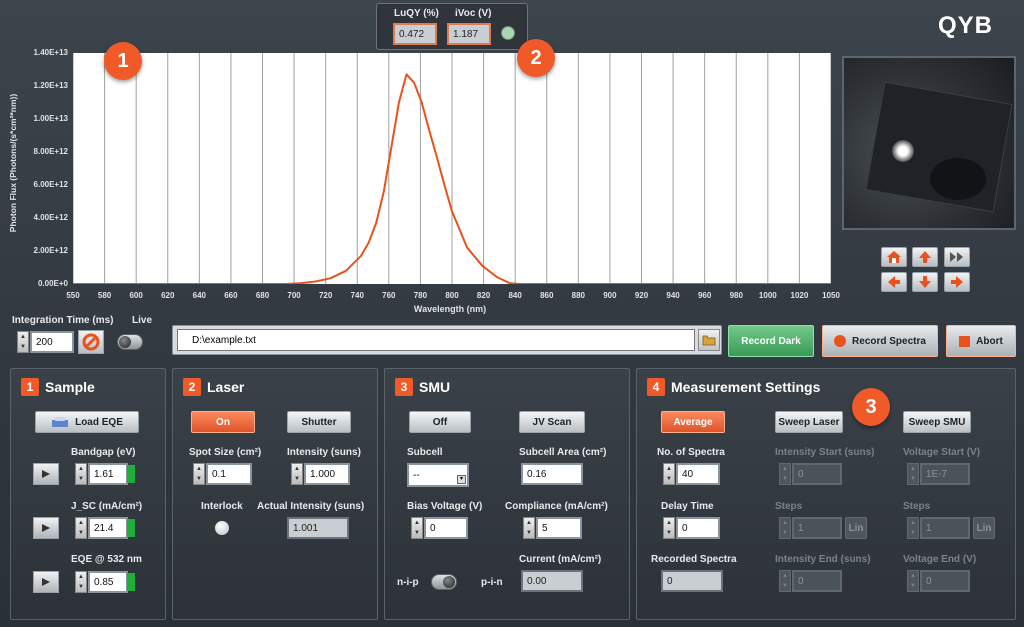 This screenshot has width=1024, height=627. What do you see at coordinates (425, 452) in the screenshot?
I see `subcell-label: Subcell` at bounding box center [425, 452].